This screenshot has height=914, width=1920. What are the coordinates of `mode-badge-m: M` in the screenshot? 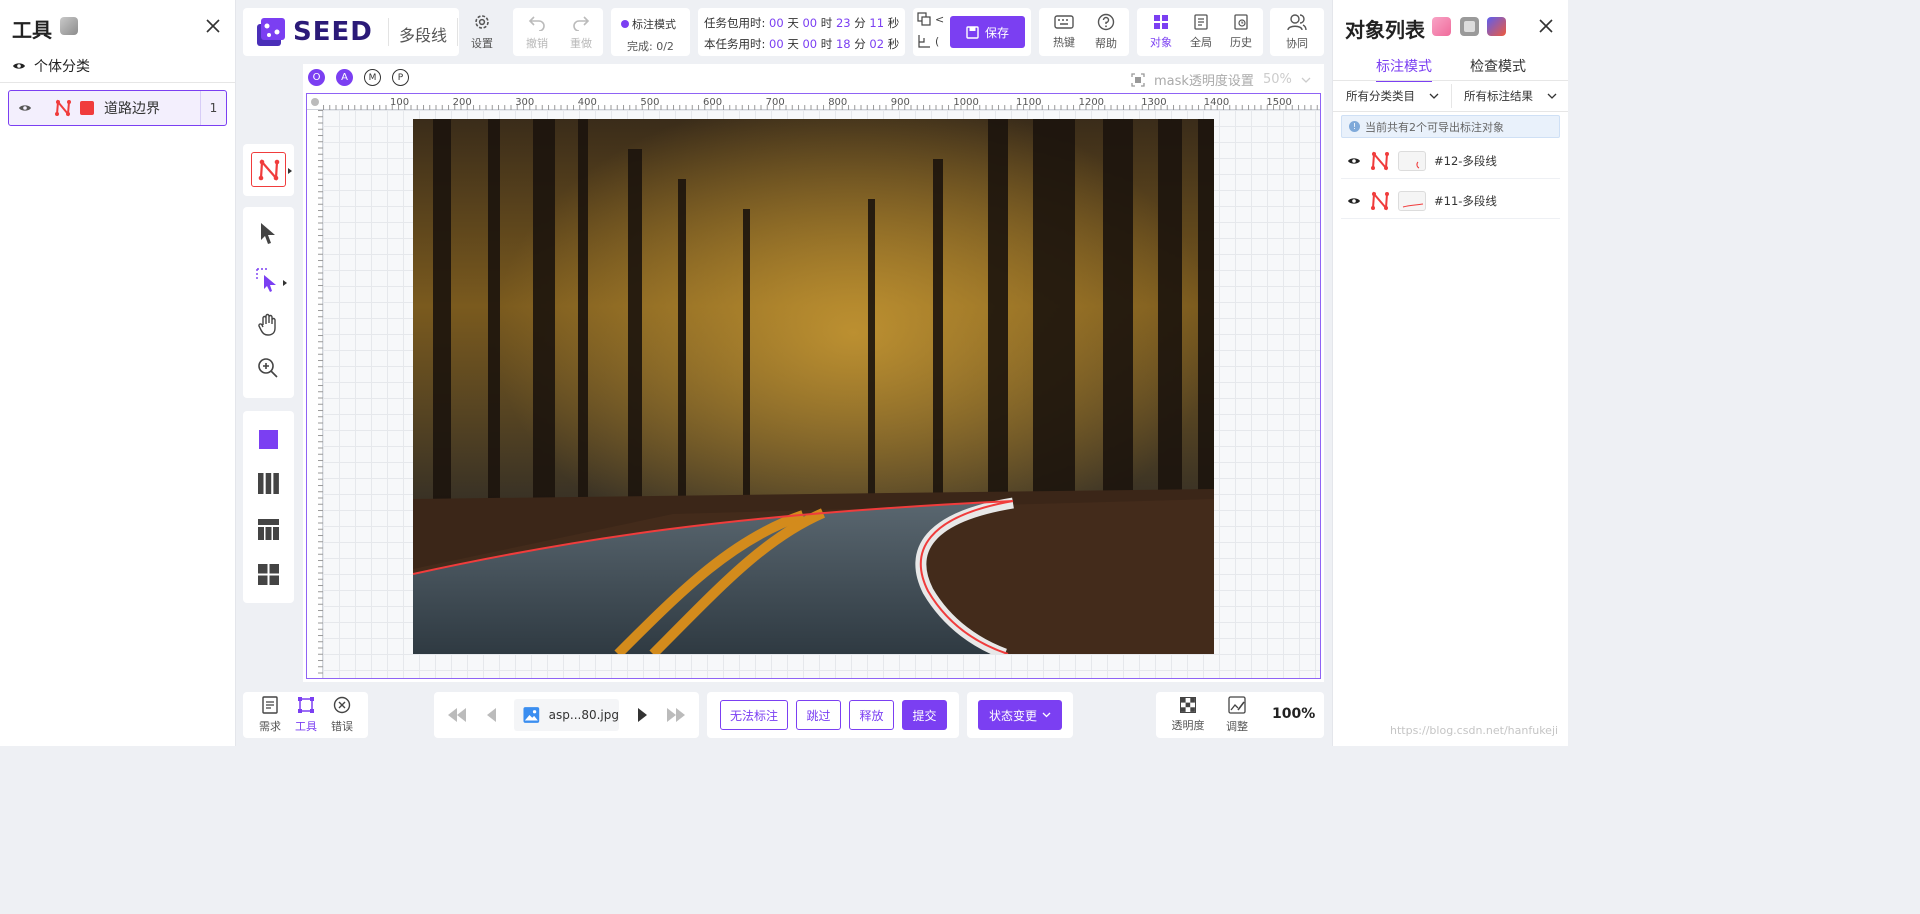 It's located at (372, 77).